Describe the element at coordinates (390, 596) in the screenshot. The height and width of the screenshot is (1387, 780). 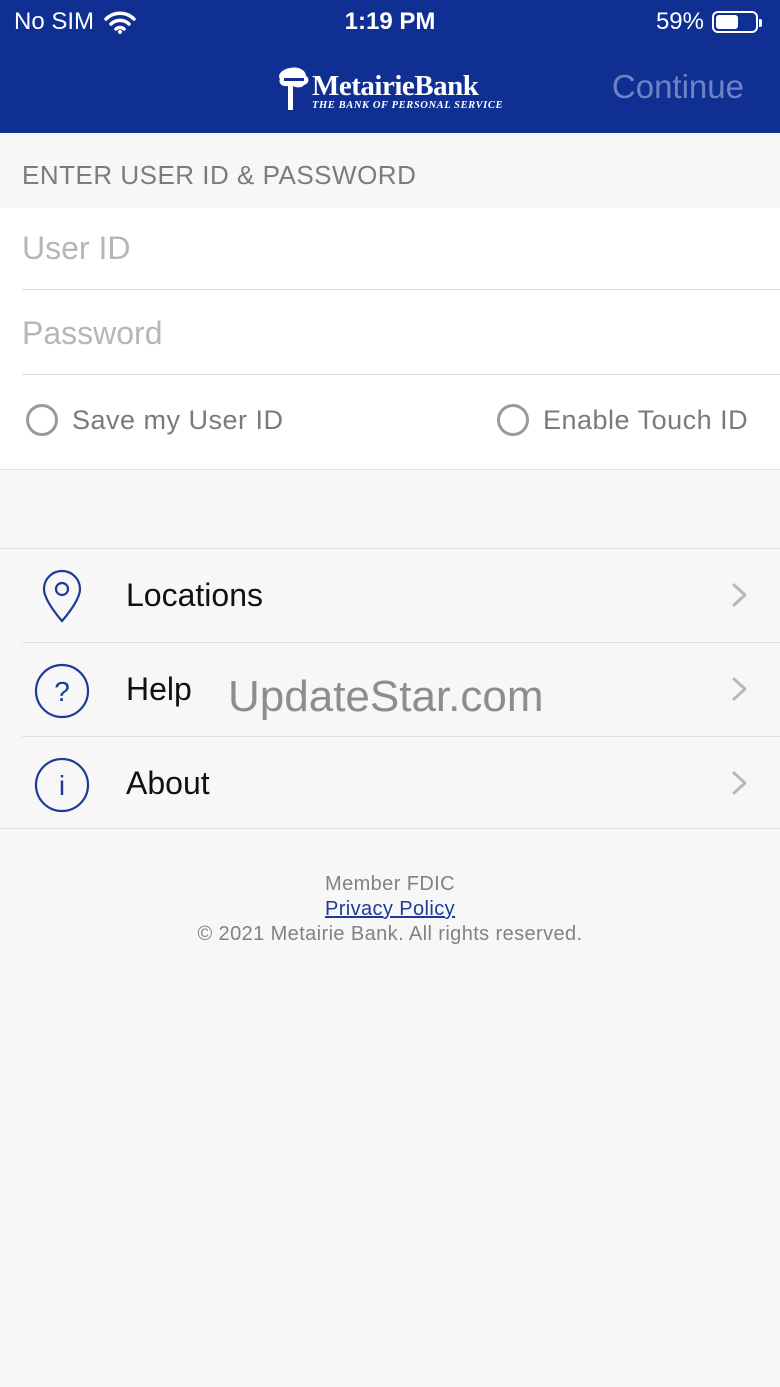
I see `menu-item-locations: Locations` at that location.